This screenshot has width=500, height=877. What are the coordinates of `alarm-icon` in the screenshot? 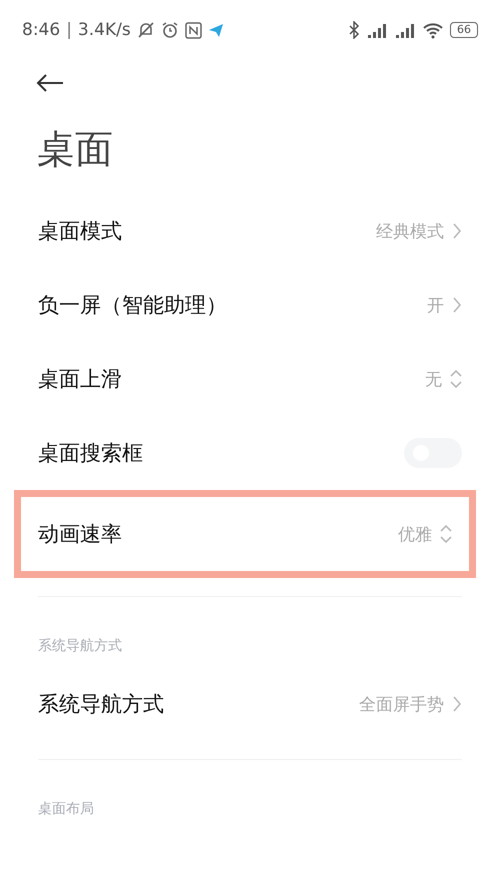 It's located at (169, 30).